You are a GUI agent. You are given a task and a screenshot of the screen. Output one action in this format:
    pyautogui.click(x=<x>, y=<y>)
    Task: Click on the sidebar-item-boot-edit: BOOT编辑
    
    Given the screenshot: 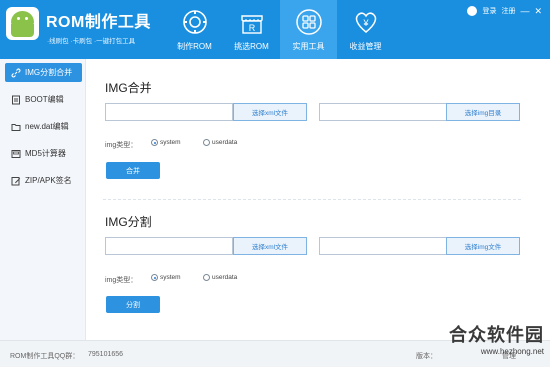 What is the action you would take?
    pyautogui.click(x=43, y=99)
    